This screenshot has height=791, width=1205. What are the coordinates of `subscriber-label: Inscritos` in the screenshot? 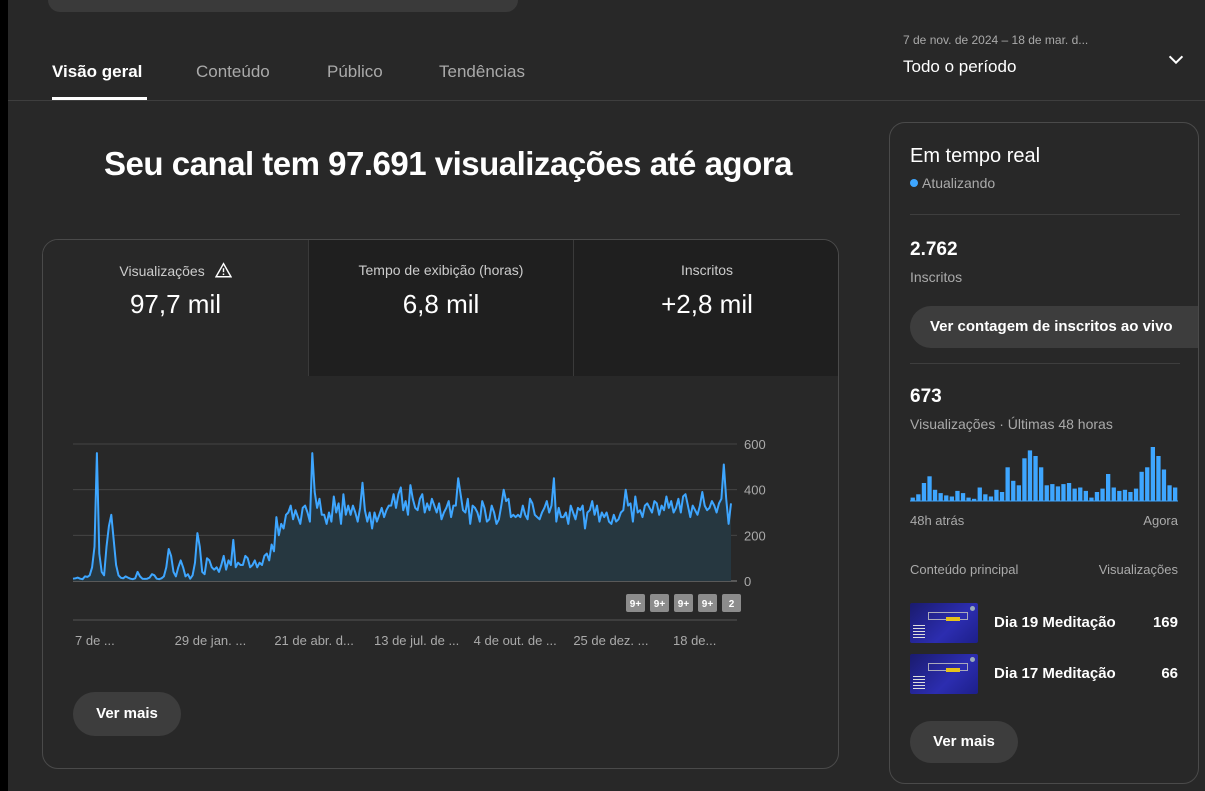 It's located at (936, 277).